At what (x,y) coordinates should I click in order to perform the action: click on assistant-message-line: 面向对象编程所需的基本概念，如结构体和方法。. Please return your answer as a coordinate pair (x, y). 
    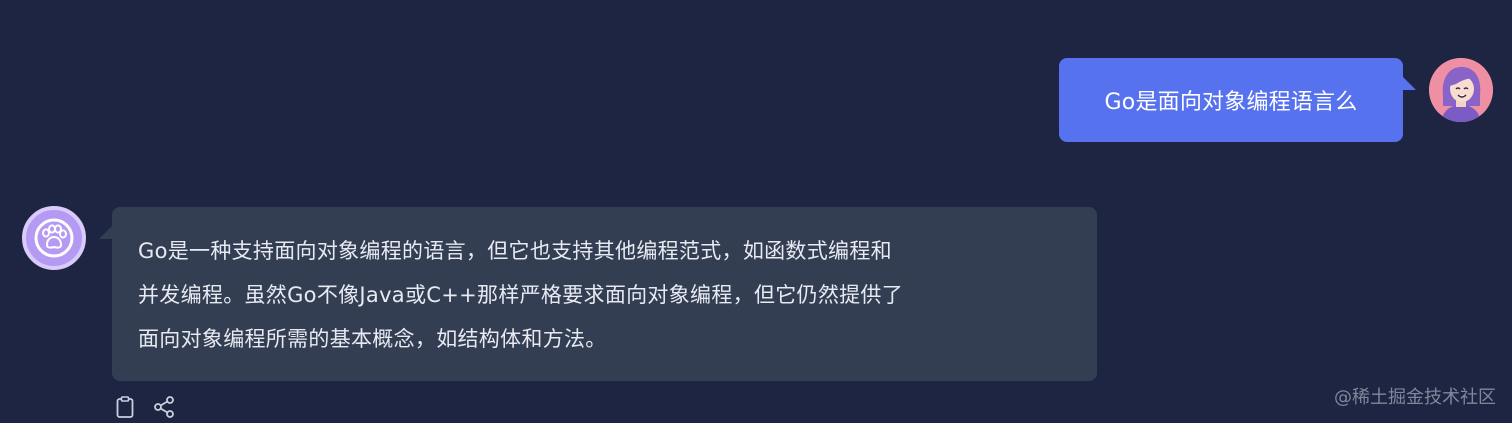
    Looking at the image, I should click on (372, 339).